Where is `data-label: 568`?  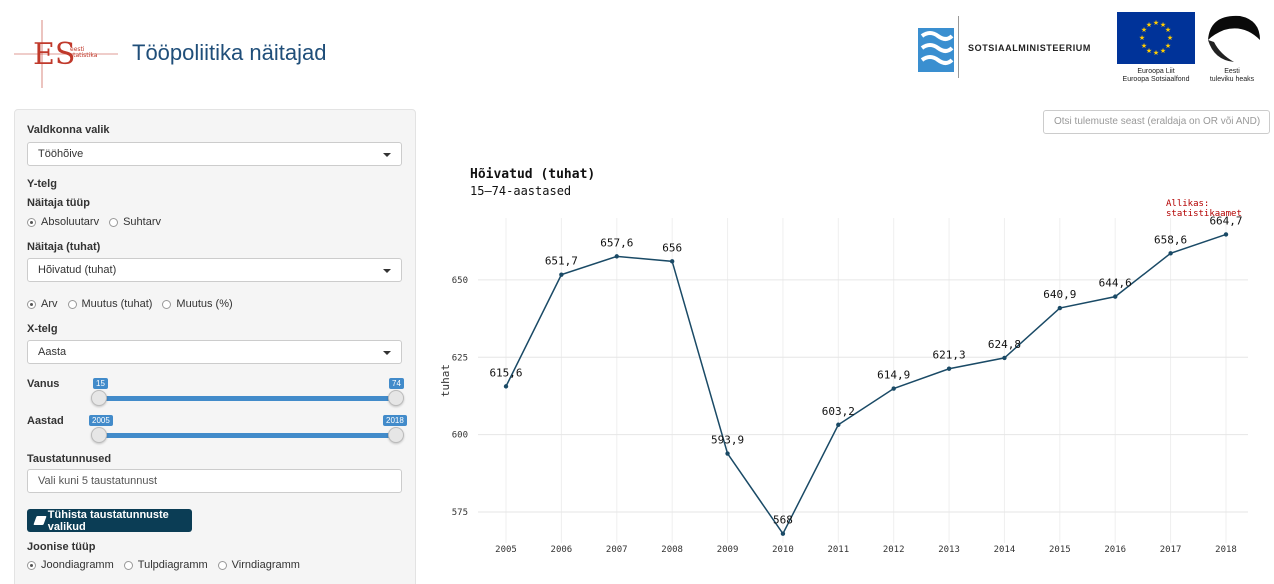 data-label: 568 is located at coordinates (783, 520).